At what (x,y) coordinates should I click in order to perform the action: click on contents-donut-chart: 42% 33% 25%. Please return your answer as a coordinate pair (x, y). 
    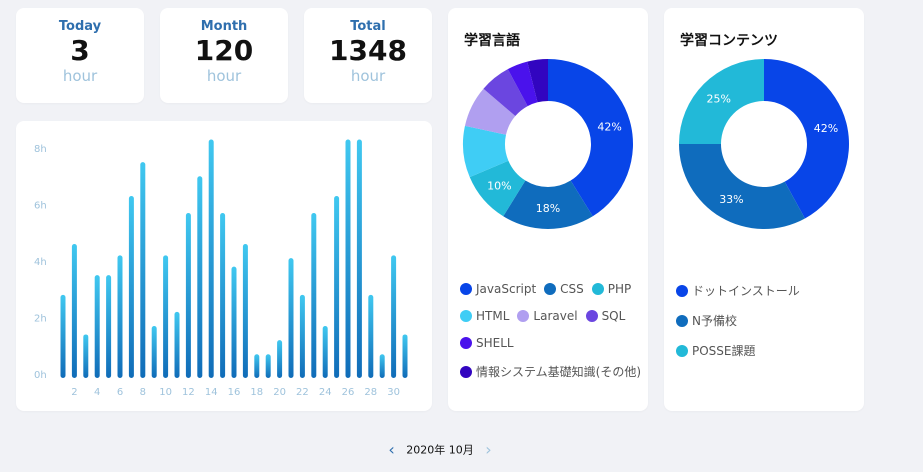
    Looking at the image, I should click on (764, 144).